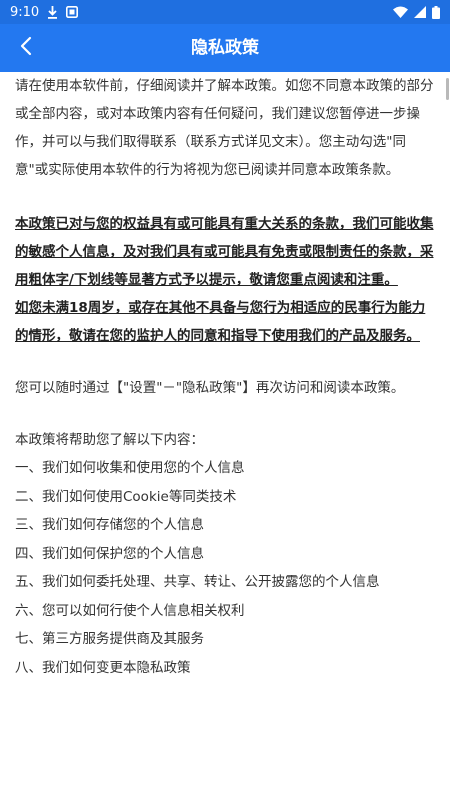 Image resolution: width=450 pixels, height=800 pixels. What do you see at coordinates (109, 525) in the screenshot?
I see `toc-item: 三、我们如何存储您的个人信息` at bounding box center [109, 525].